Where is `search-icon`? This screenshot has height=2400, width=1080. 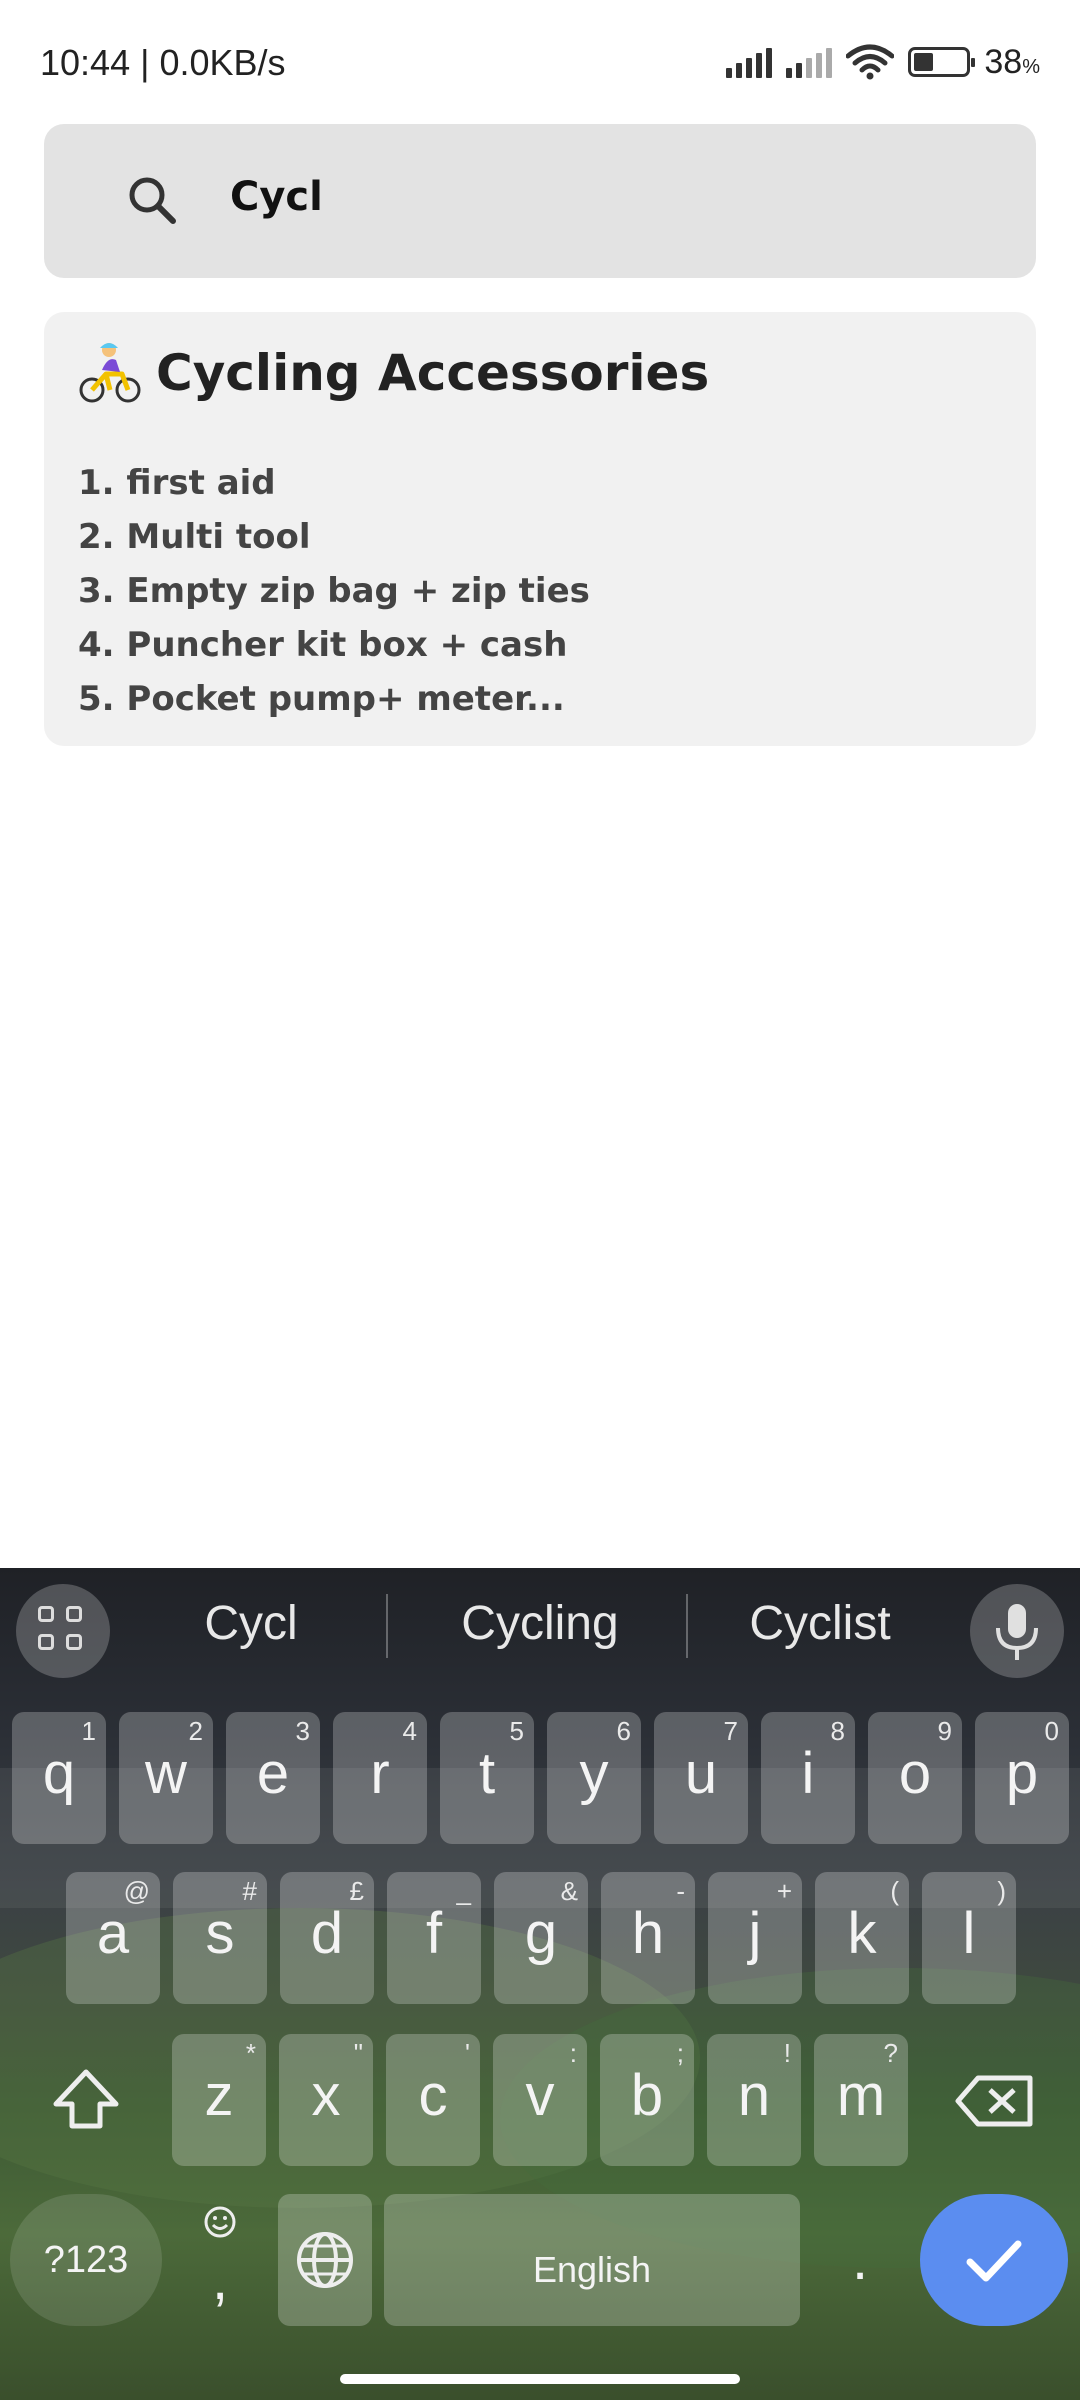
search-icon is located at coordinates (152, 200).